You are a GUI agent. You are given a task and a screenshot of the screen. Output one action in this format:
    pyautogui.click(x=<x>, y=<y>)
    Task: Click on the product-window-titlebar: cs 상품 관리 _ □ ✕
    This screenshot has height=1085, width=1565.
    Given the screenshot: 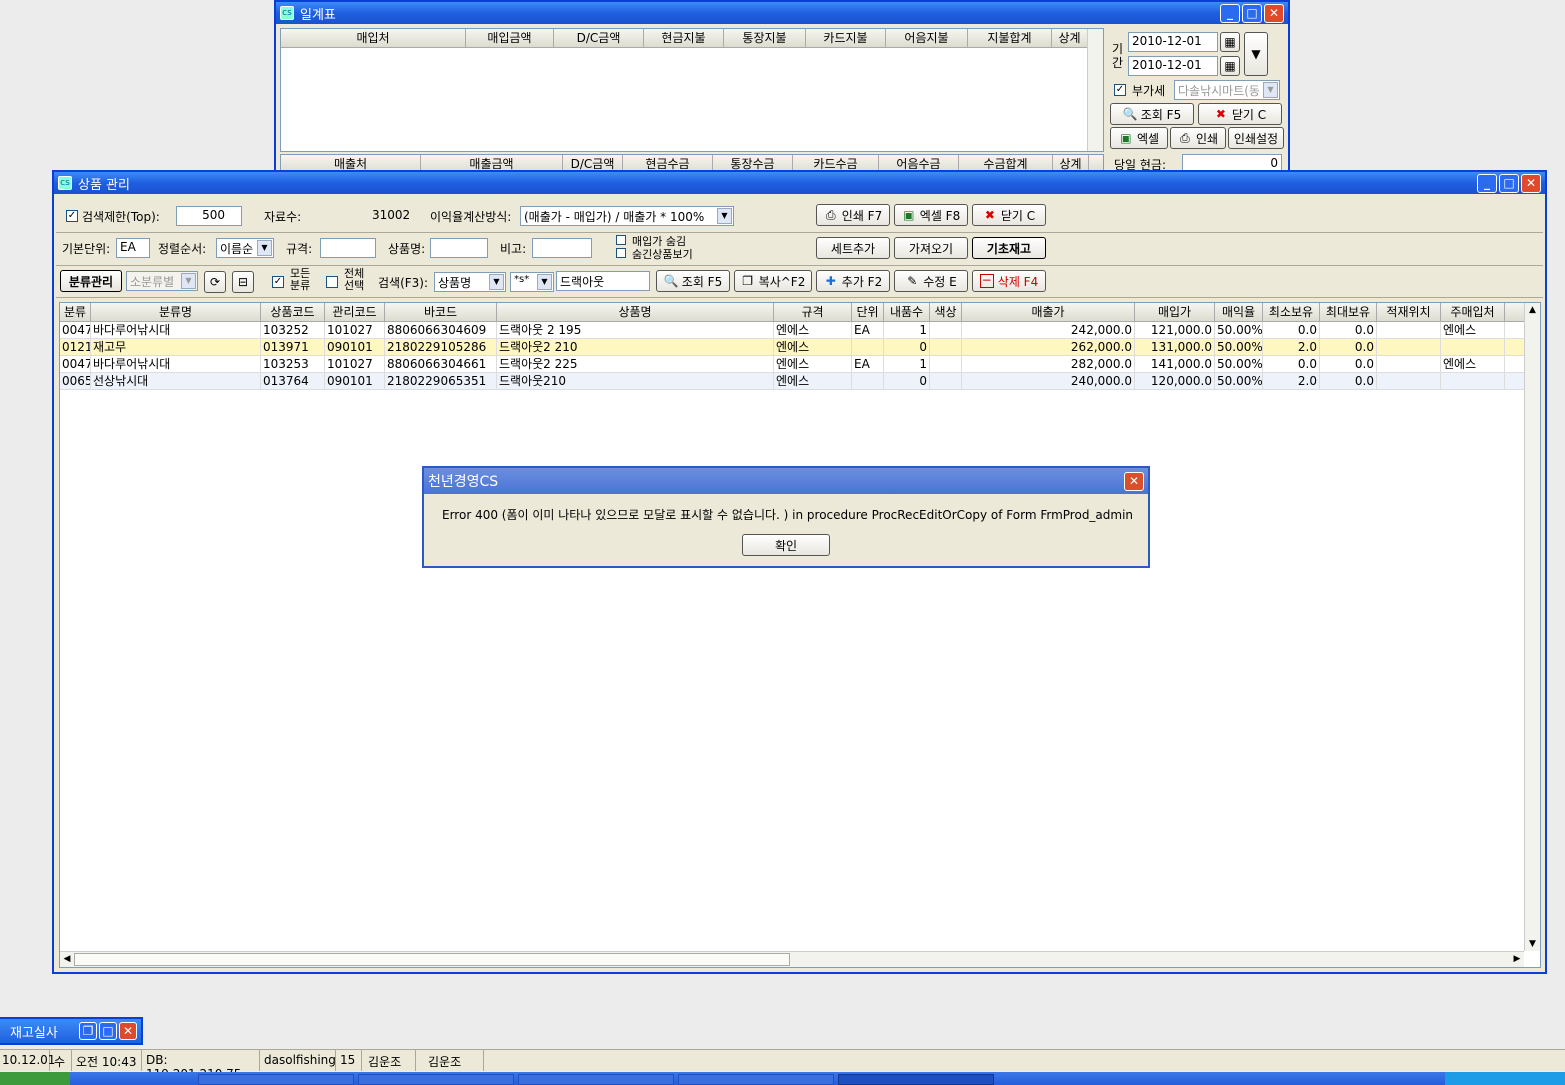 What is the action you would take?
    pyautogui.click(x=799, y=183)
    